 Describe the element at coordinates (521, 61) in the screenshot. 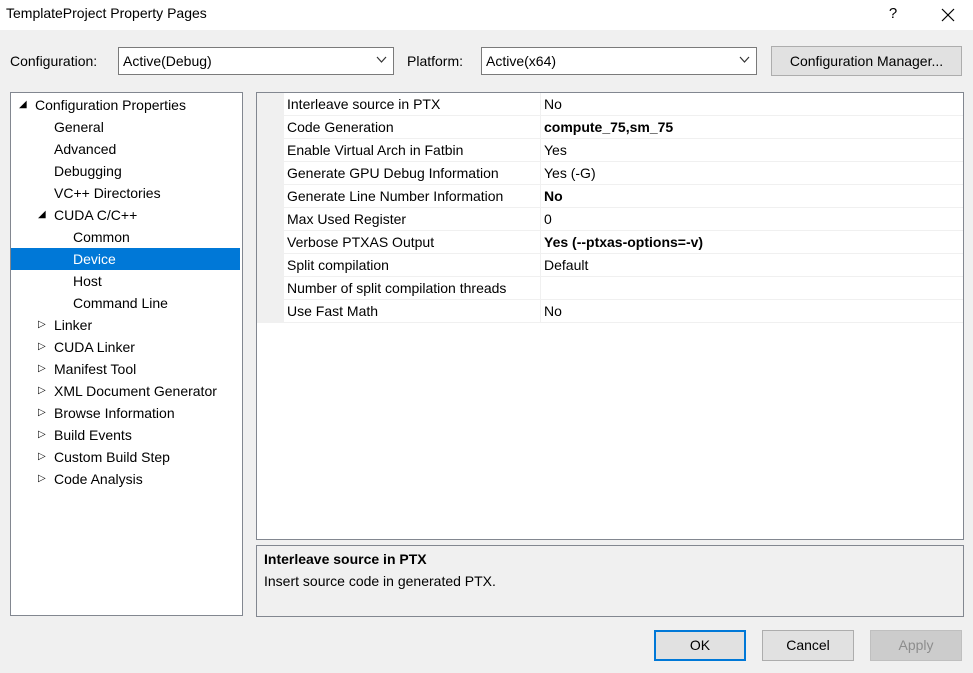

I see `platform-value: Active(x64)` at that location.